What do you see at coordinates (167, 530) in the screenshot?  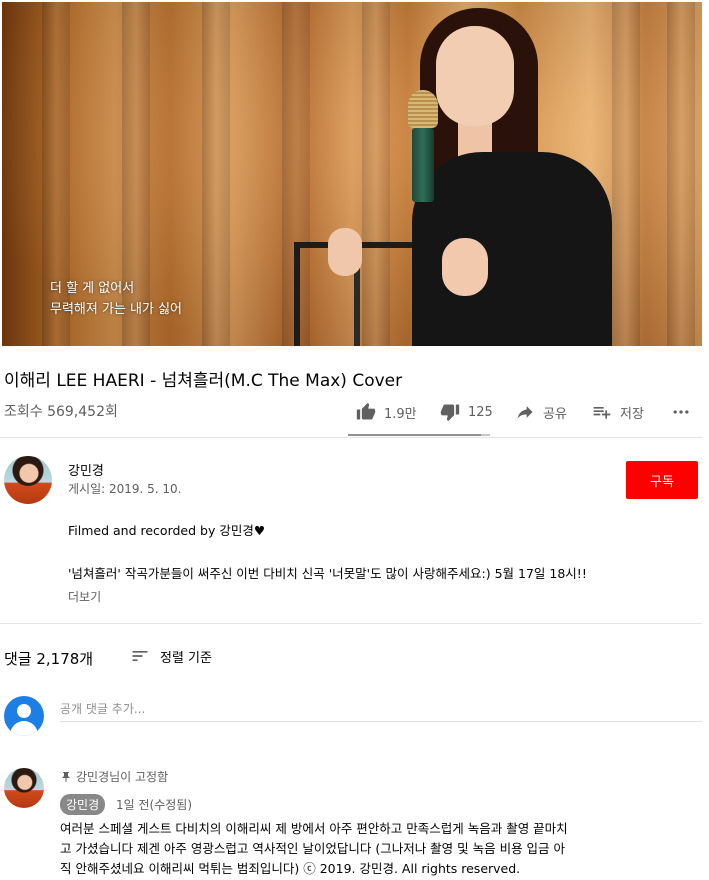 I see `description-line: Filmed and recorded by 강민경♥` at bounding box center [167, 530].